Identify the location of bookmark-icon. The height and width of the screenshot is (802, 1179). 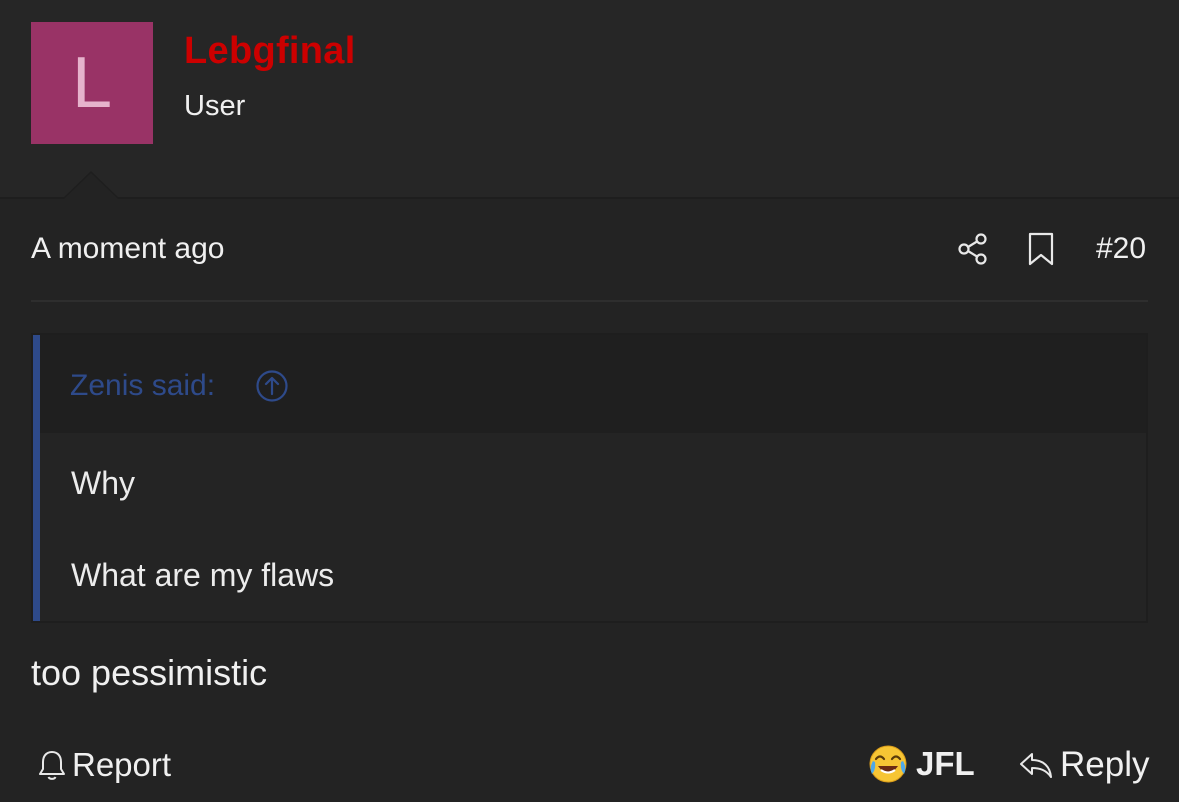
(1041, 249).